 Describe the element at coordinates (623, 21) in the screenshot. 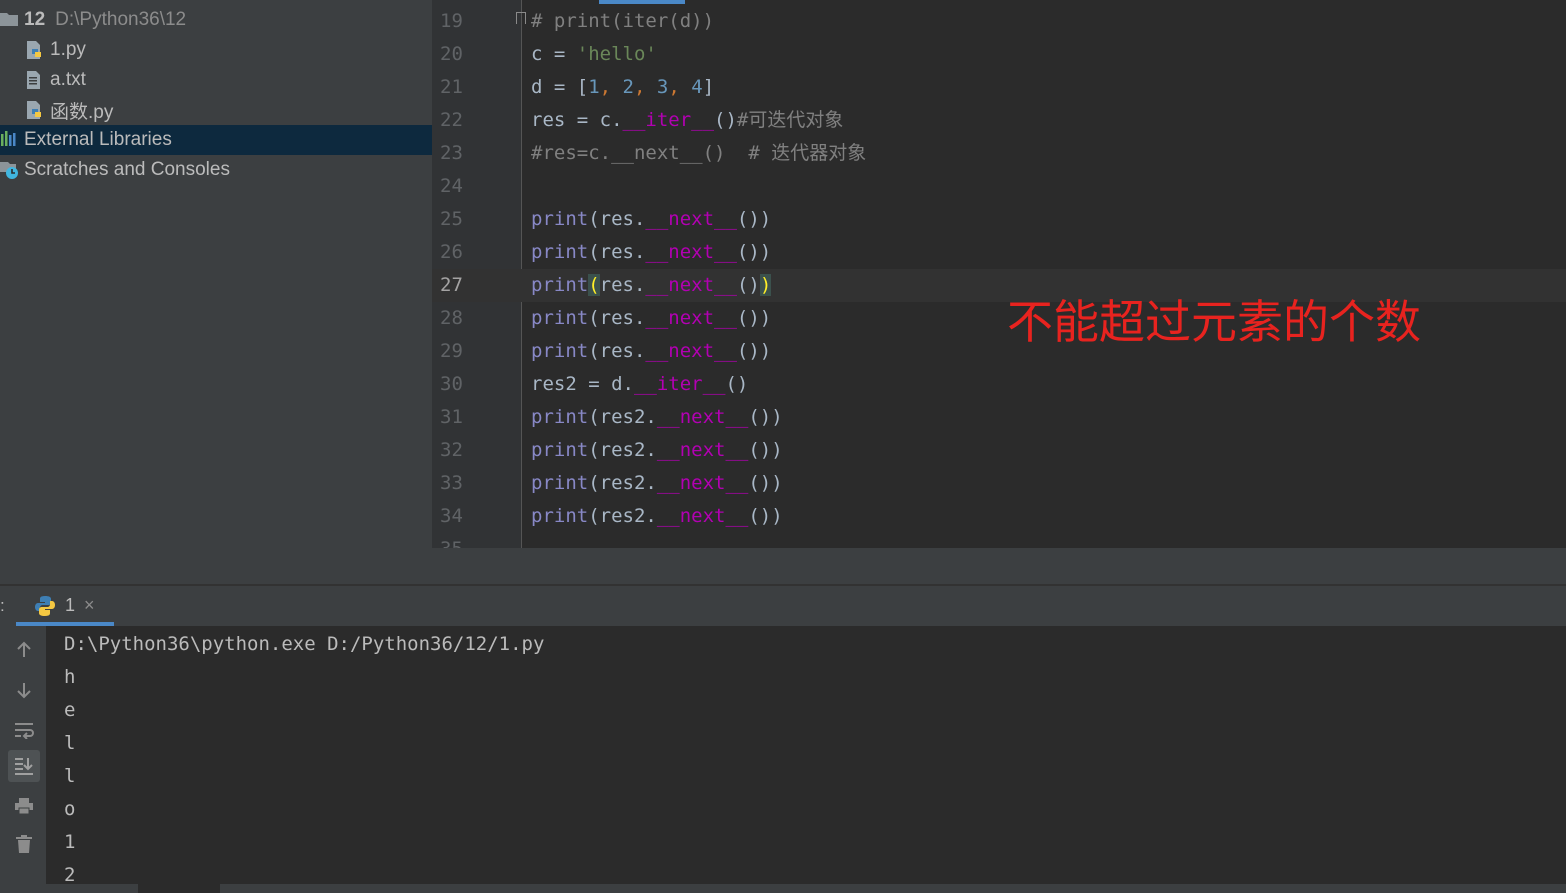

I see `code-token: # print(iter(d))` at that location.